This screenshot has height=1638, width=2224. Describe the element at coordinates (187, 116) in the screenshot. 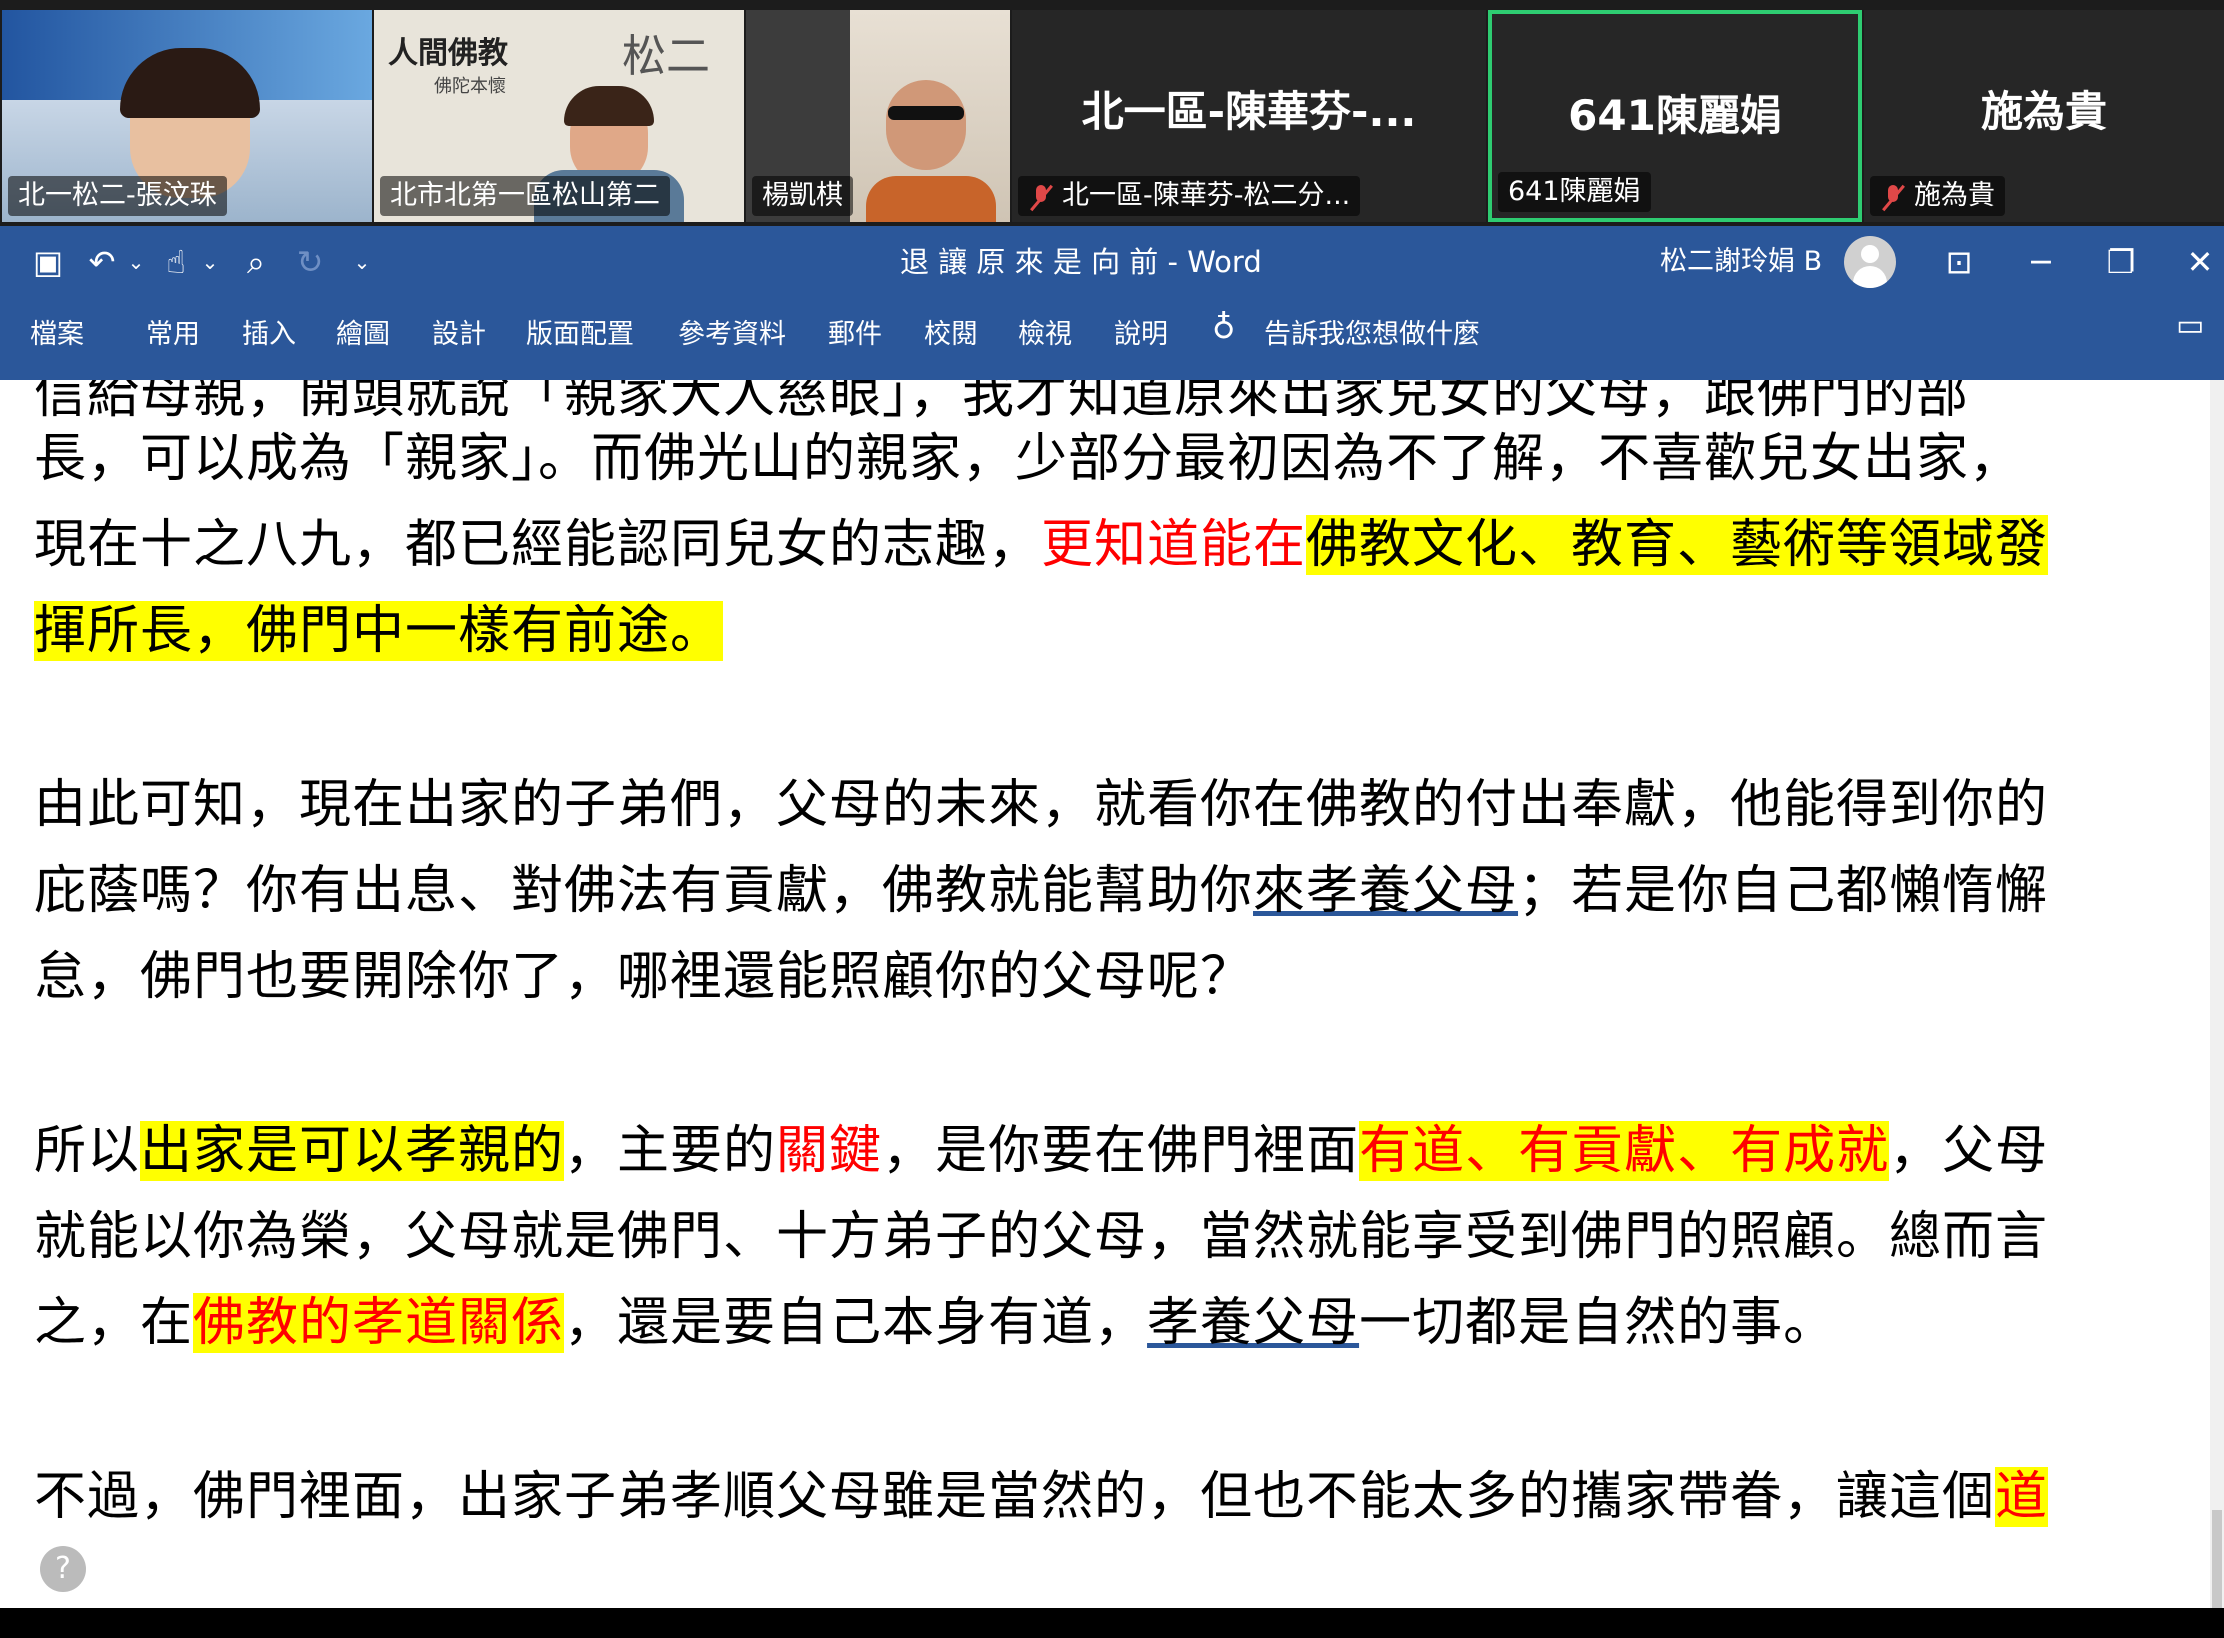

I see `participant-tile-1: 北一松二-張汶珠` at that location.